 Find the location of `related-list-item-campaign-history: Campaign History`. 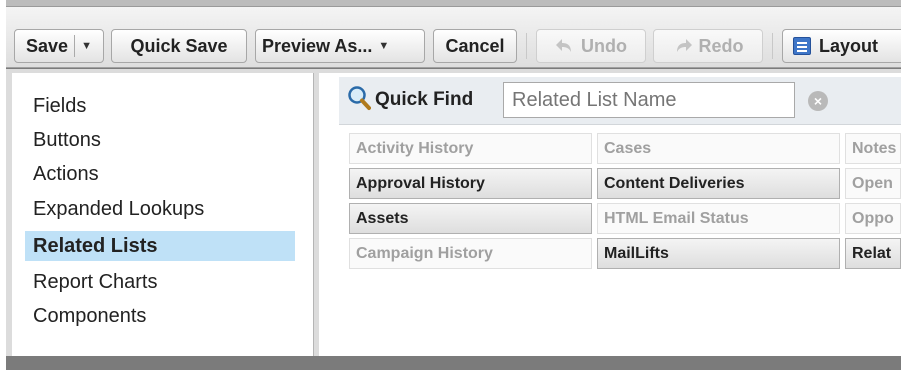

related-list-item-campaign-history: Campaign History is located at coordinates (470, 253).